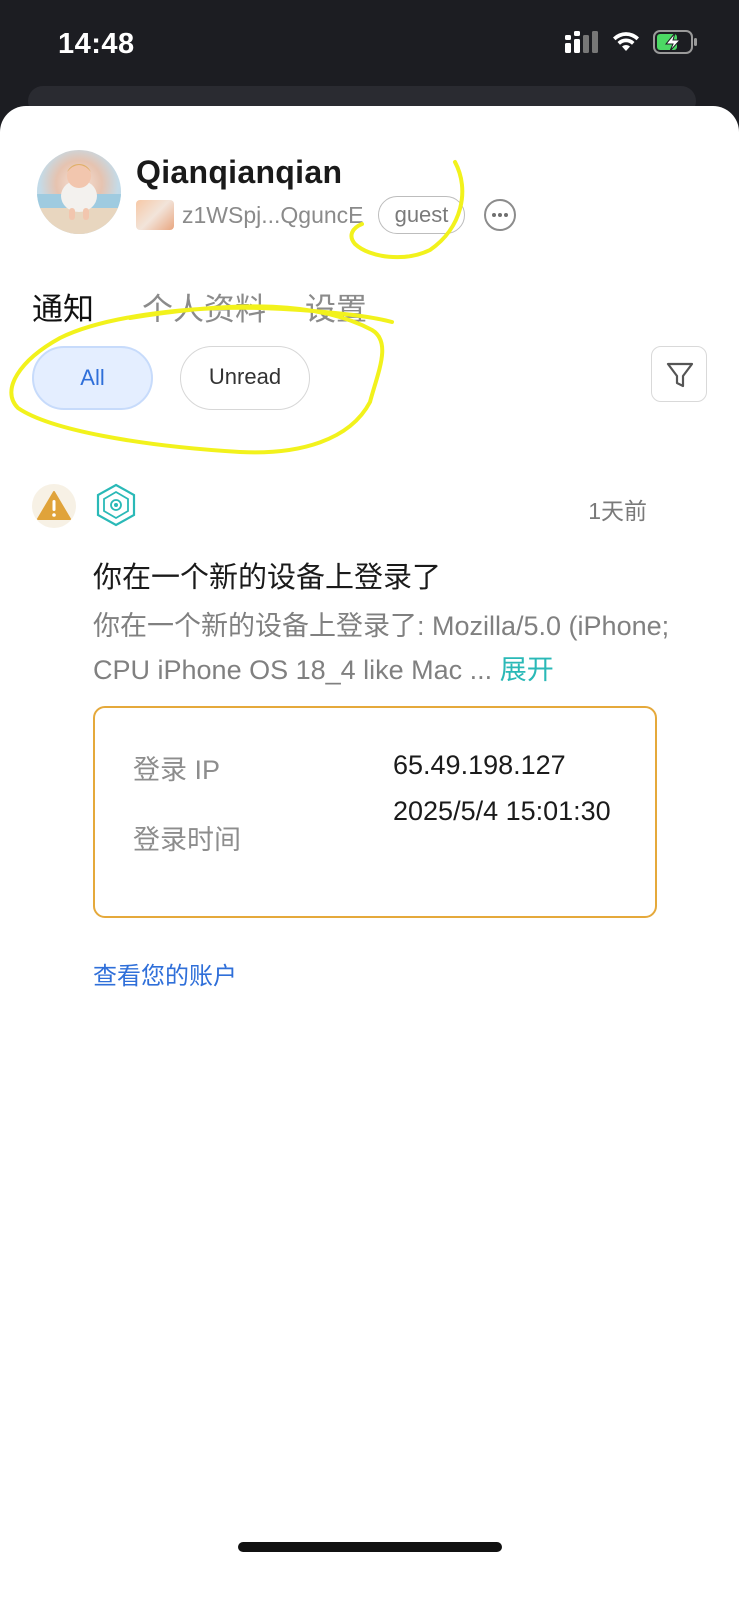  I want to click on notification-title: 你在一个新的设备上登录了, so click(267, 578).